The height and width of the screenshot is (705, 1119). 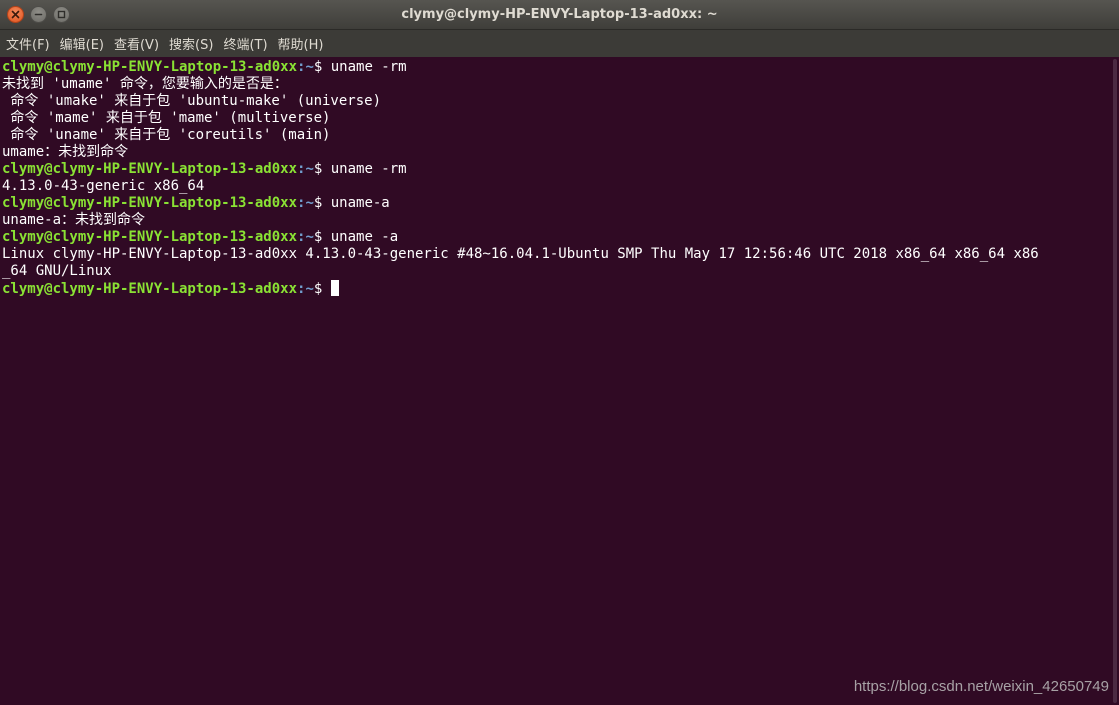 I want to click on menu-search: 搜索(S), so click(x=191, y=43).